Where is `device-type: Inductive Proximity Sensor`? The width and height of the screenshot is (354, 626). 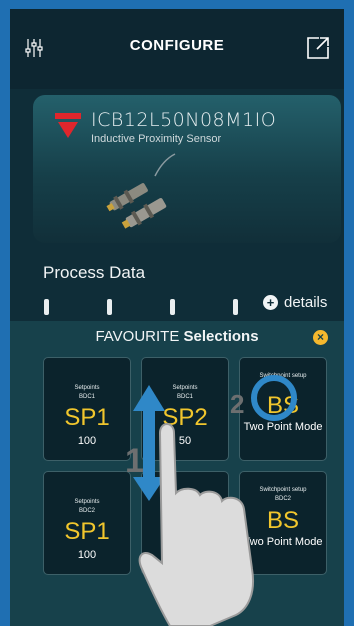 device-type: Inductive Proximity Sensor is located at coordinates (156, 139).